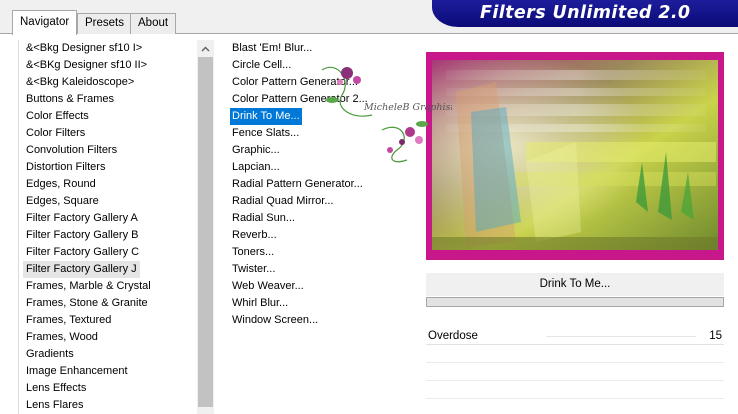 This screenshot has width=738, height=414. I want to click on category-item: Frames, Marble & Crystal, so click(88, 286).